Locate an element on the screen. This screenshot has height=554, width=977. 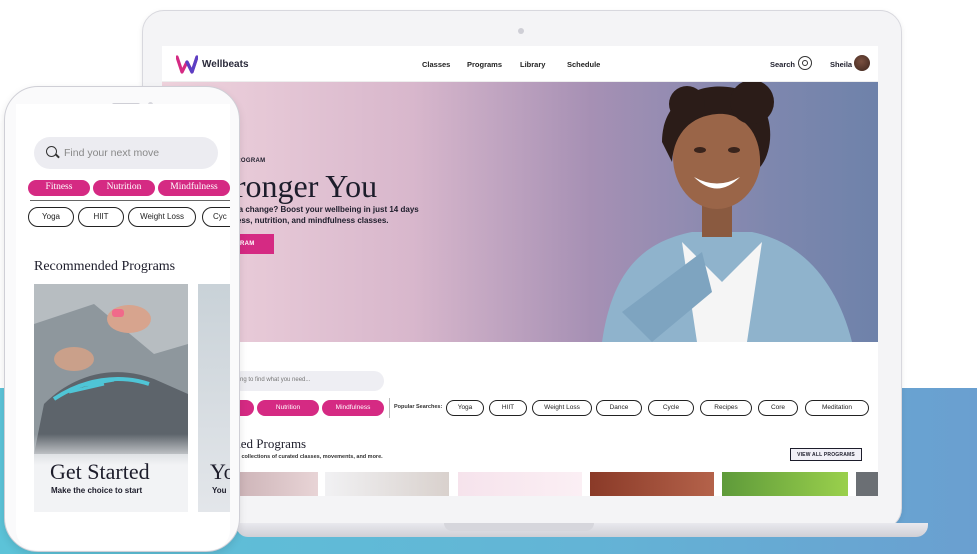
chip-recipes: Recipes is located at coordinates (726, 408).